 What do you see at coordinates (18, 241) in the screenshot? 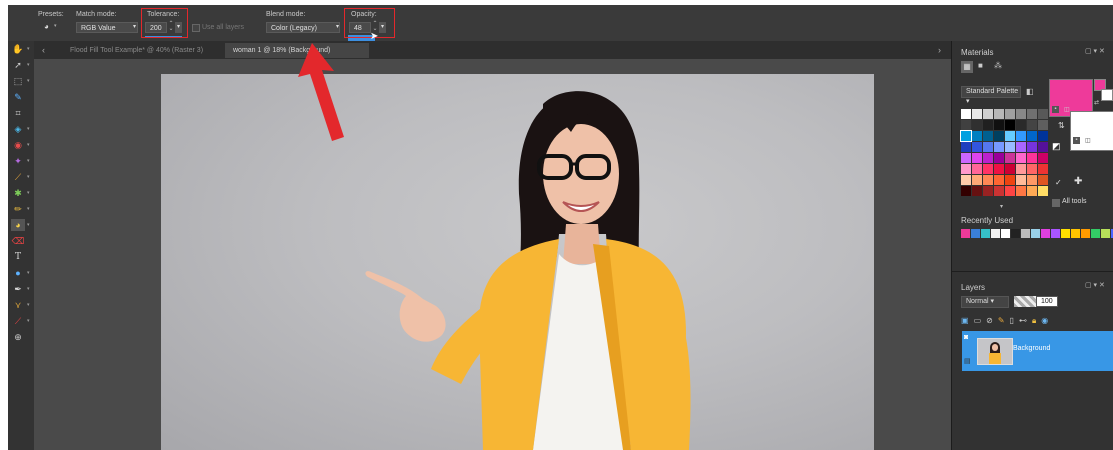
I see `eraser-icon: ⌫` at bounding box center [18, 241].